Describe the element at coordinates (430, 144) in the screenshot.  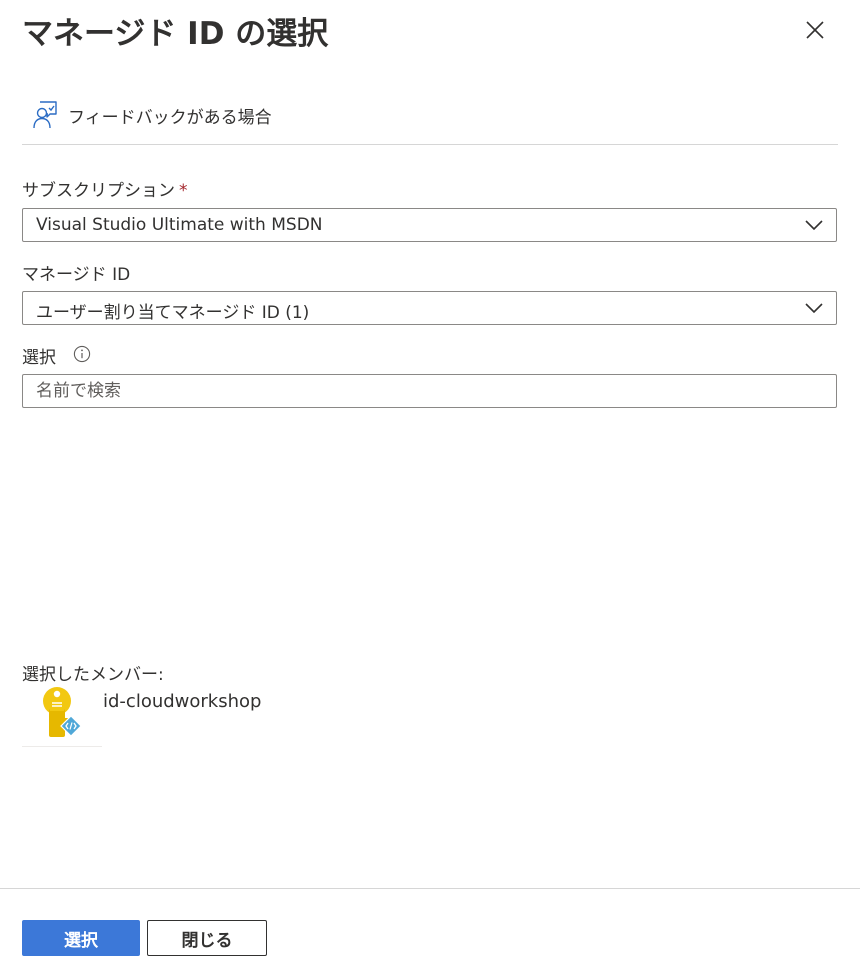
I see `header-divider` at that location.